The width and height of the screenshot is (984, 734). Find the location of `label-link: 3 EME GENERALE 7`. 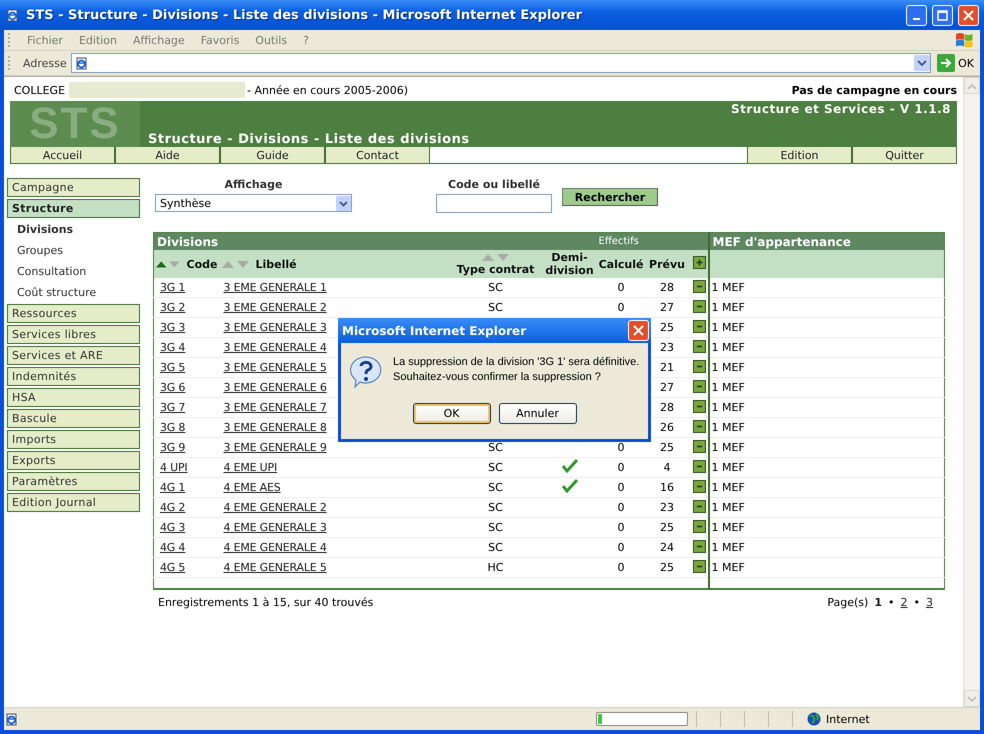

label-link: 3 EME GENERALE 7 is located at coordinates (275, 407).